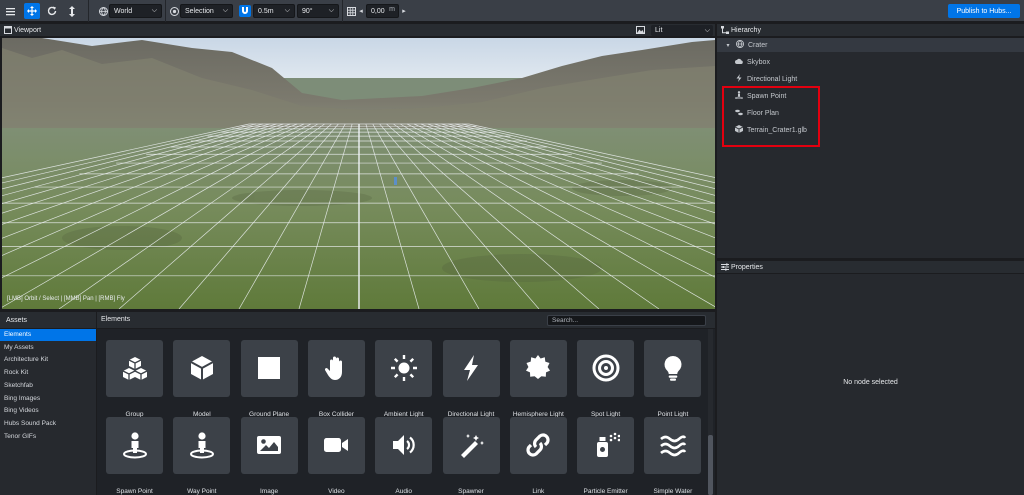 Image resolution: width=1024 pixels, height=495 pixels. I want to click on element-tile-ambient-light, so click(404, 368).